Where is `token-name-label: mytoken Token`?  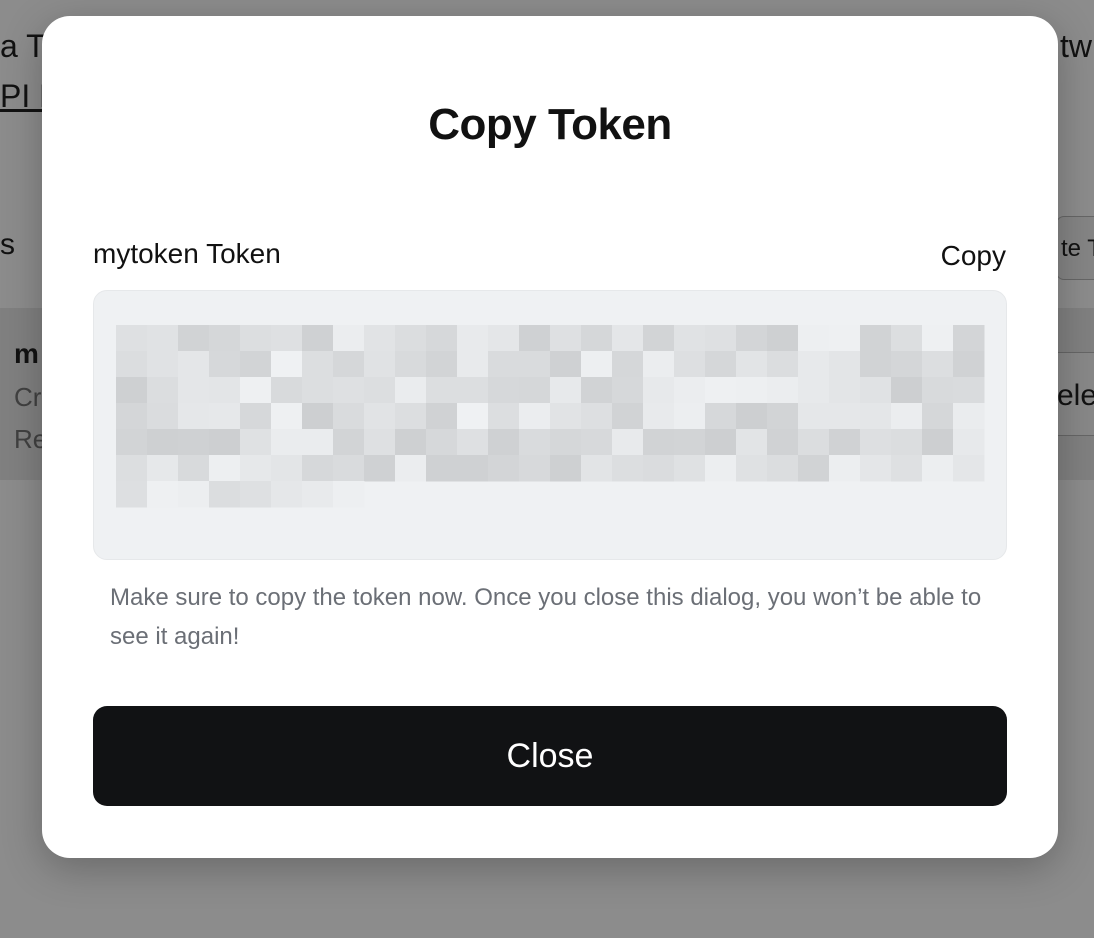 token-name-label: mytoken Token is located at coordinates (187, 253).